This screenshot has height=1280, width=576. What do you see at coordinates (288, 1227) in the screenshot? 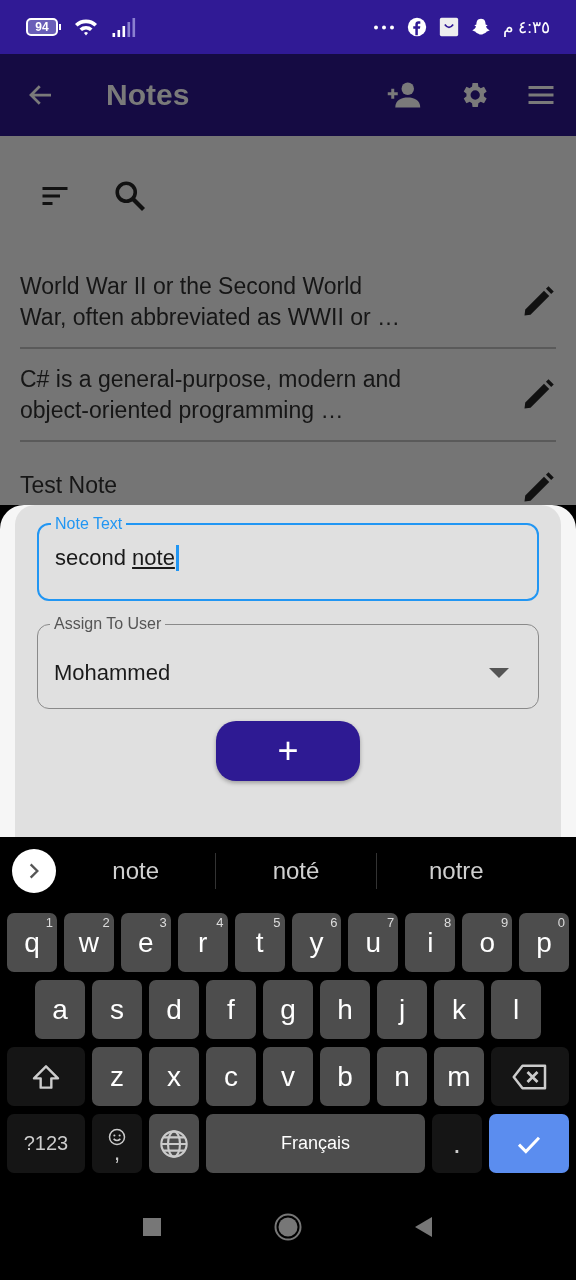
I see `home-icon` at bounding box center [288, 1227].